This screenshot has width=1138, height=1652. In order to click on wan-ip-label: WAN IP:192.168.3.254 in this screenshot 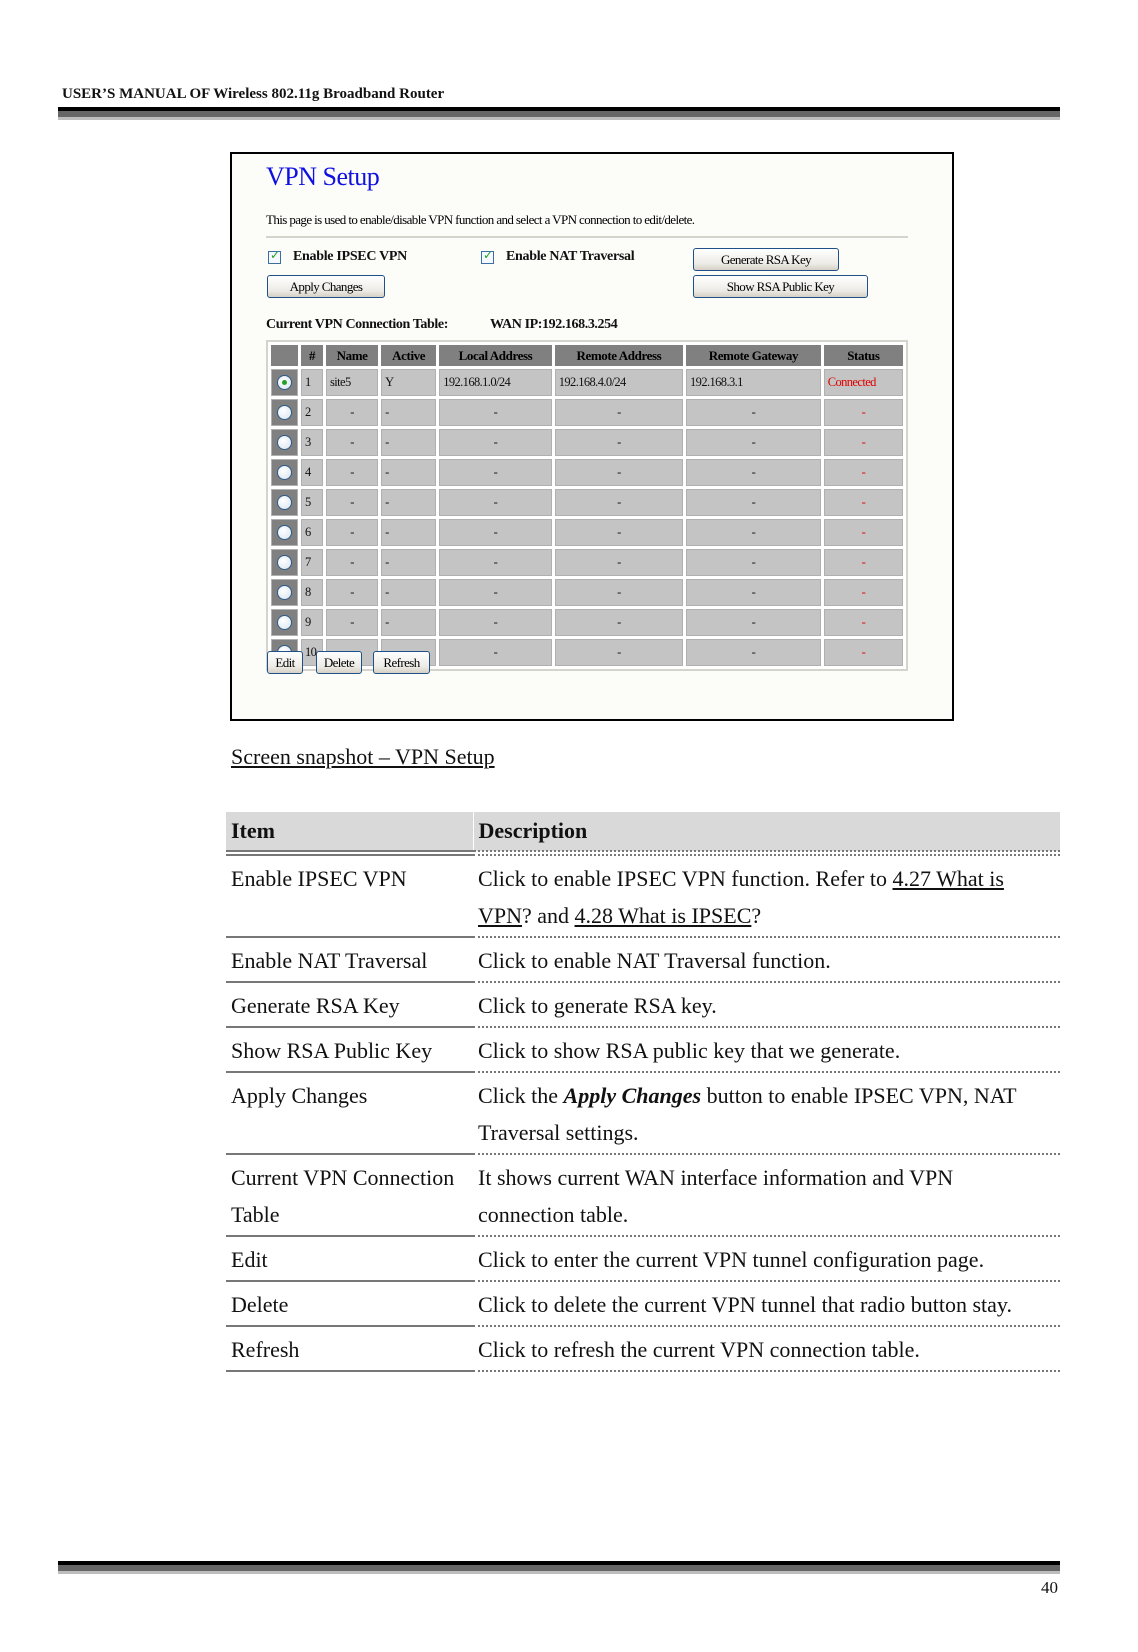, I will do `click(554, 324)`.